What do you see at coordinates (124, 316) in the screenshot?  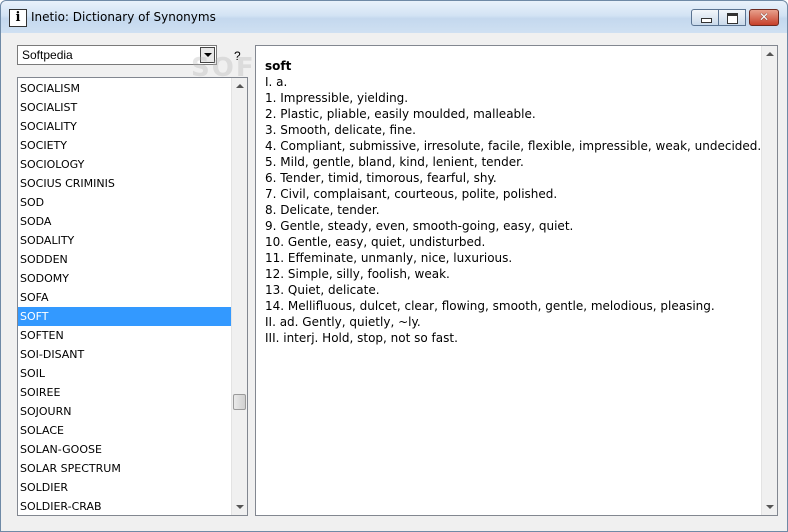 I see `list-item: SOFT` at bounding box center [124, 316].